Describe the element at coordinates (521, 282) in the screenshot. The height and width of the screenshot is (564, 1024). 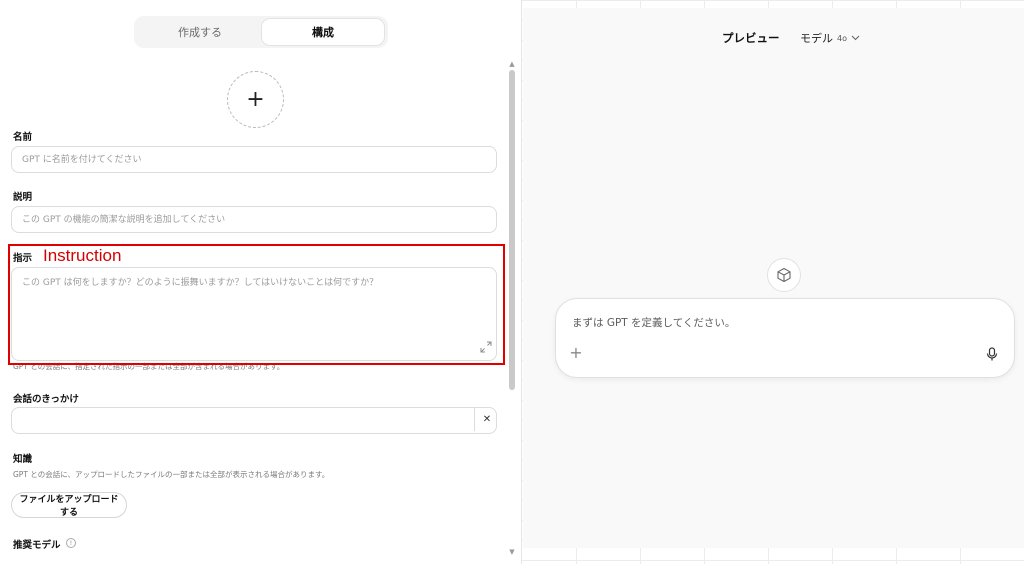
I see `panel-divider` at that location.